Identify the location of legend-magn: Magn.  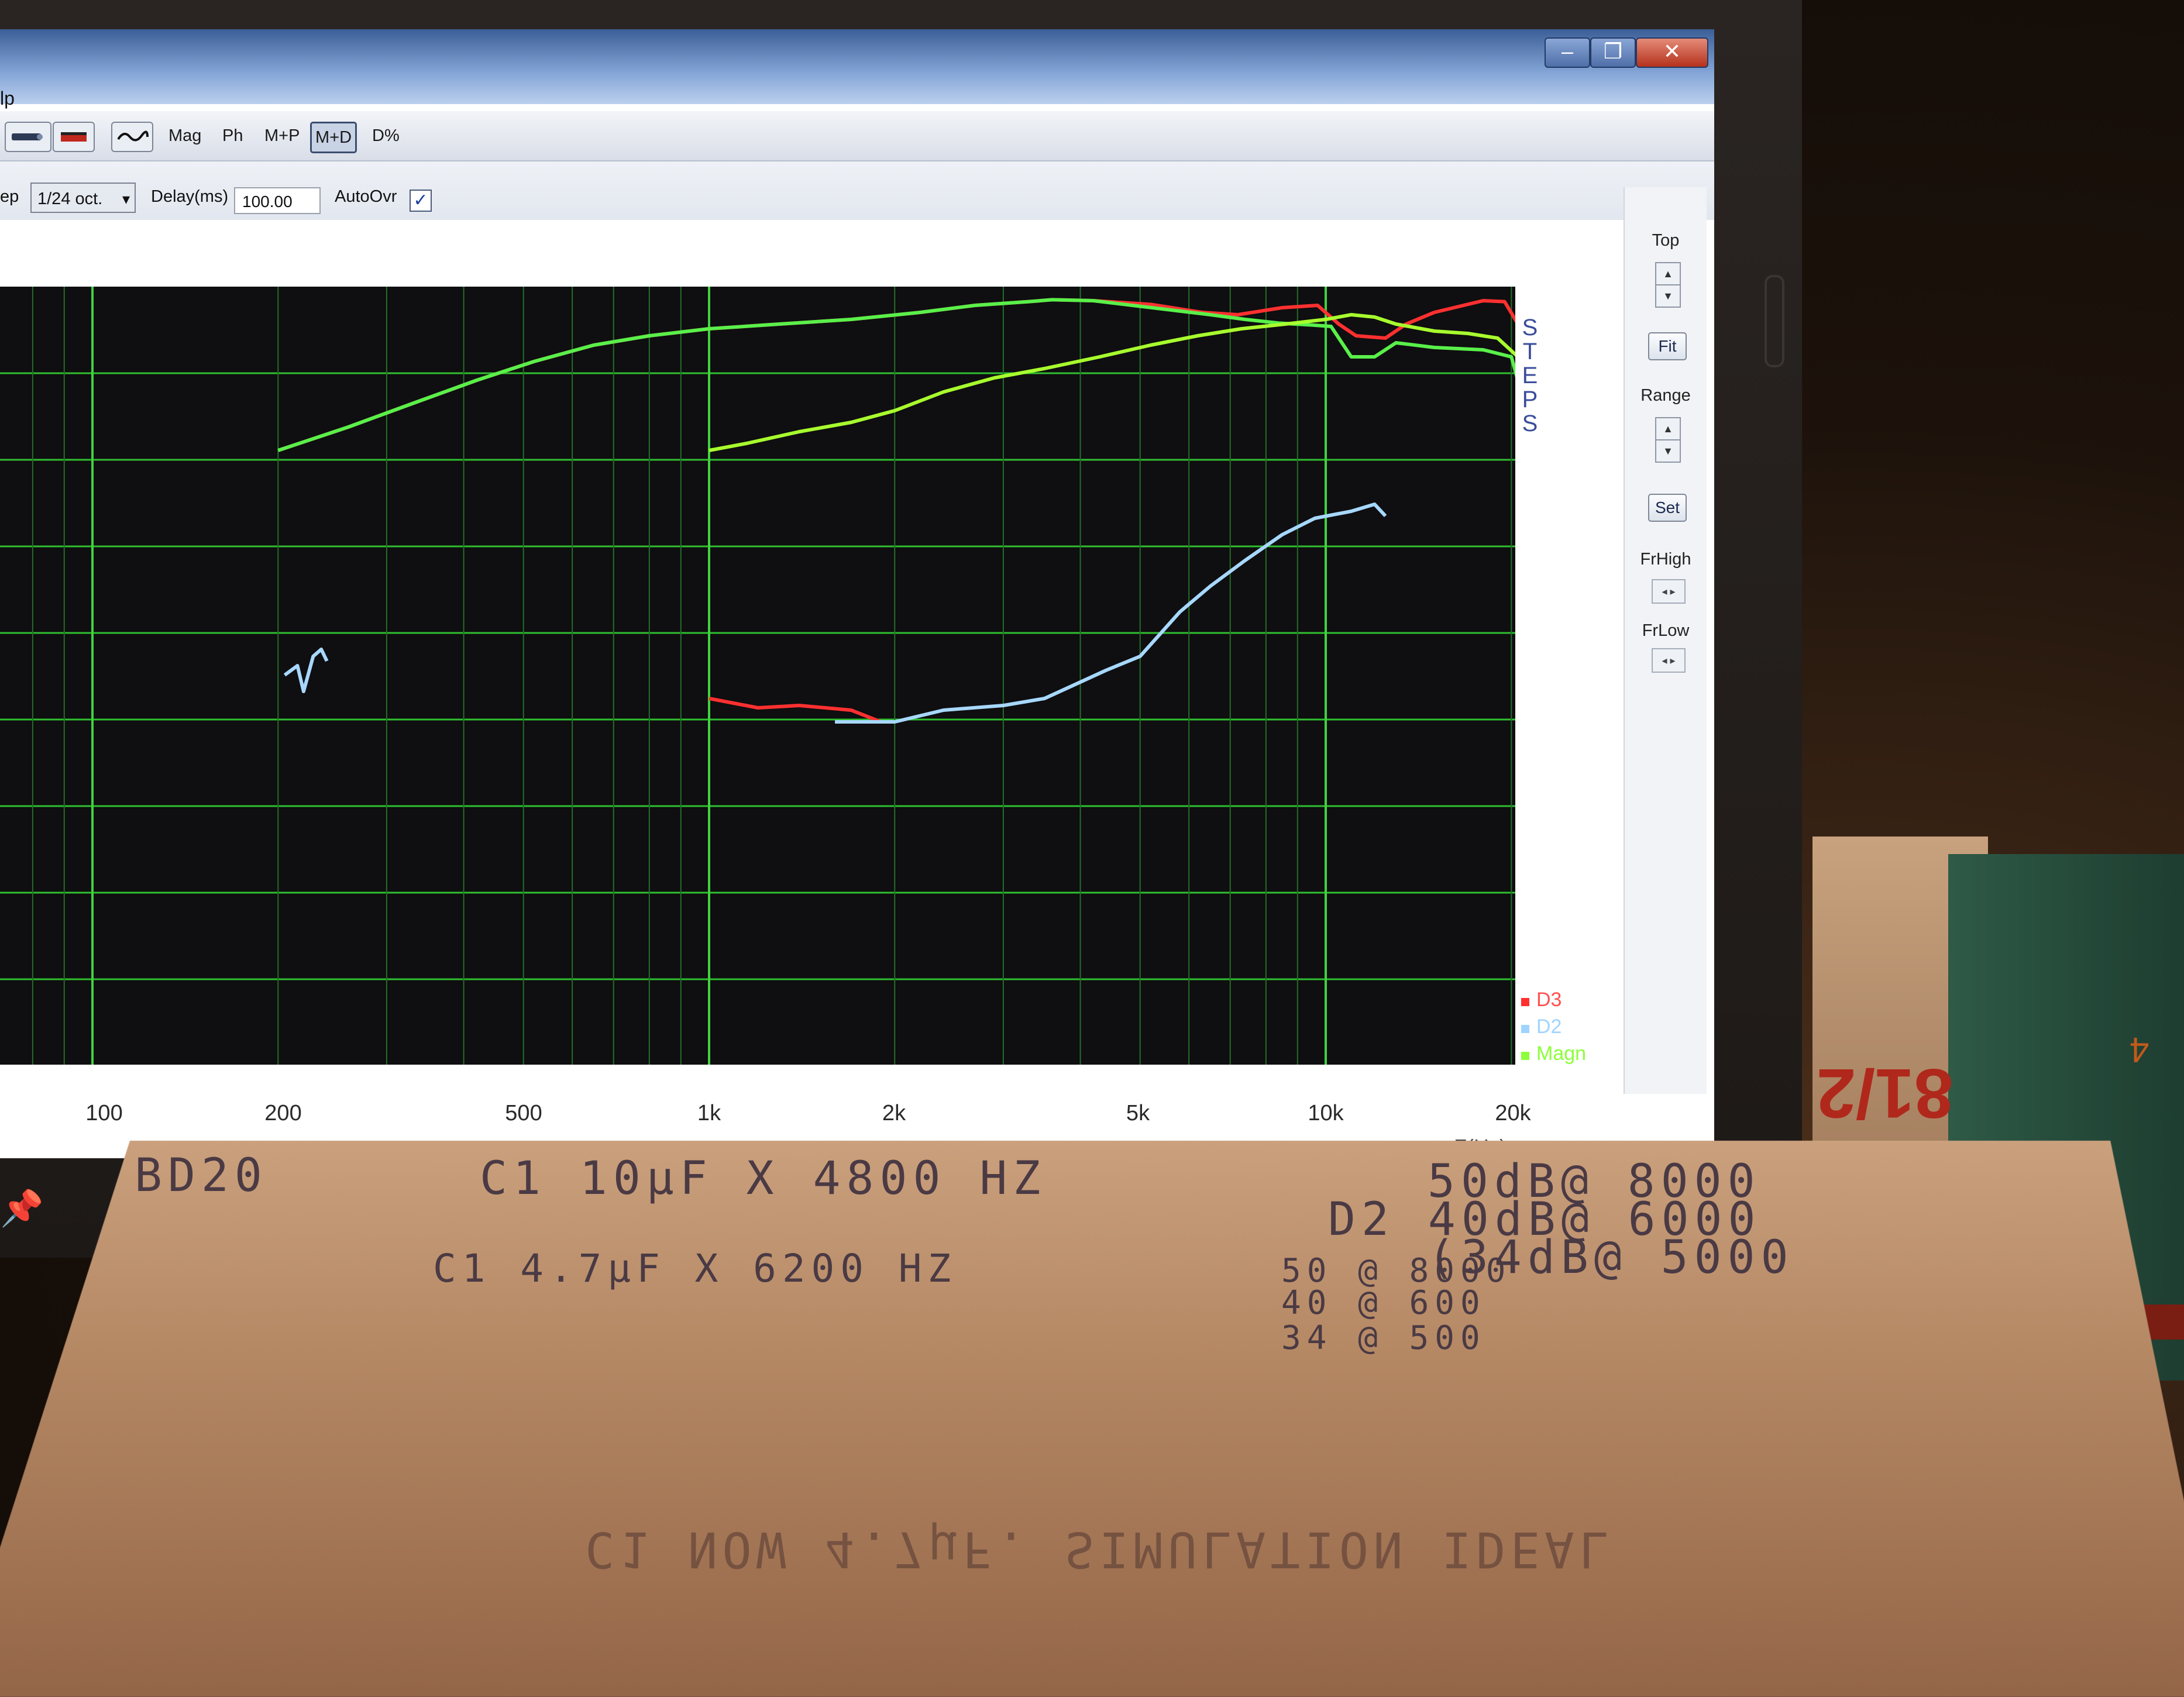
(1553, 1053).